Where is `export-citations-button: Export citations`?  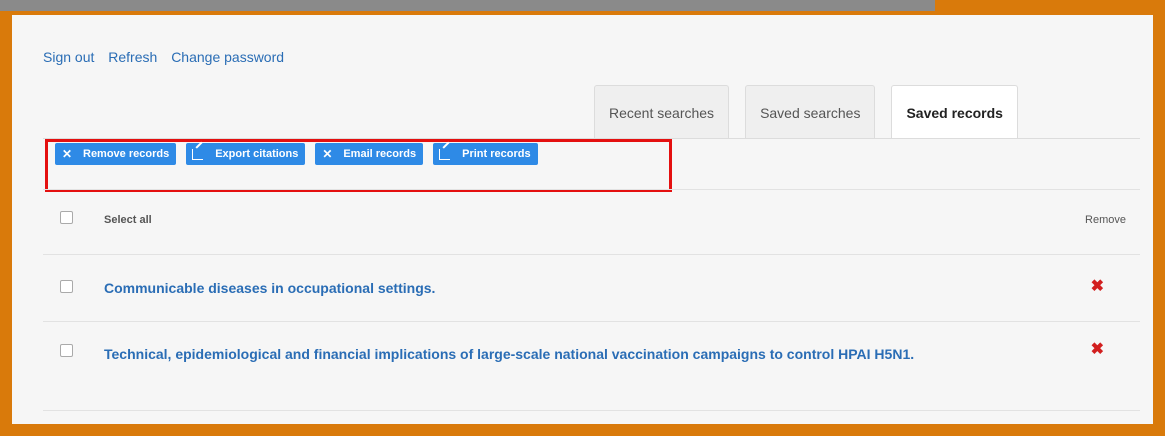 export-citations-button: Export citations is located at coordinates (246, 154).